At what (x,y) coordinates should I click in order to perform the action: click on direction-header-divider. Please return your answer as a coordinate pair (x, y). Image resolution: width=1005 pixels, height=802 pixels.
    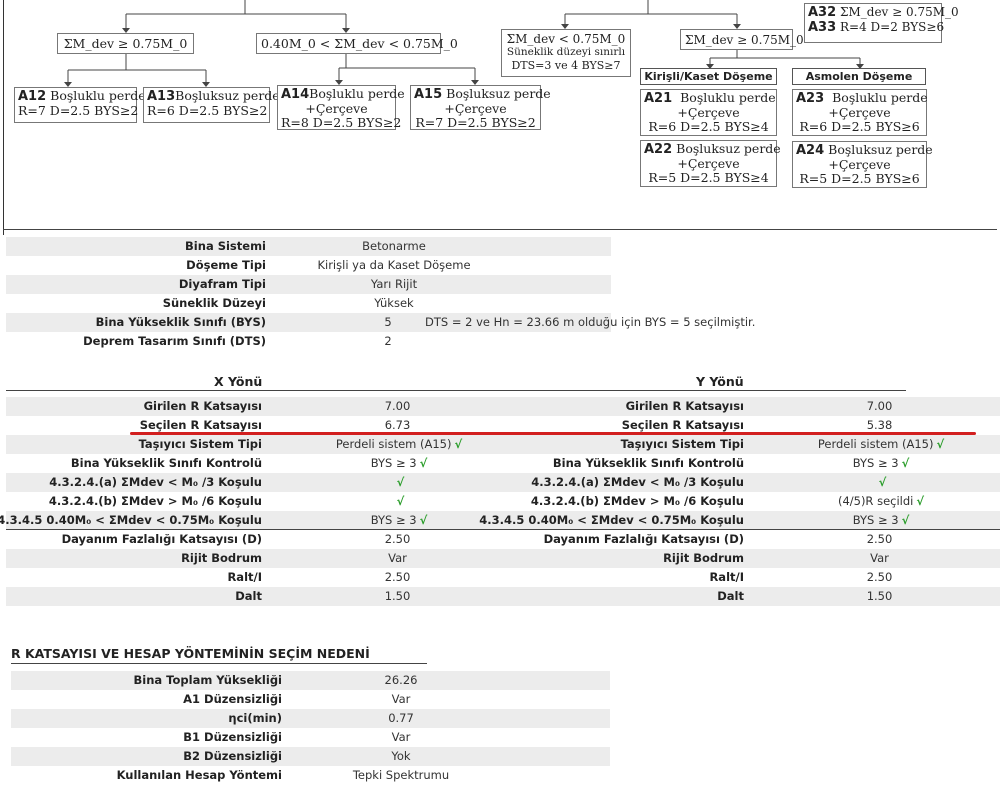
    Looking at the image, I should click on (456, 390).